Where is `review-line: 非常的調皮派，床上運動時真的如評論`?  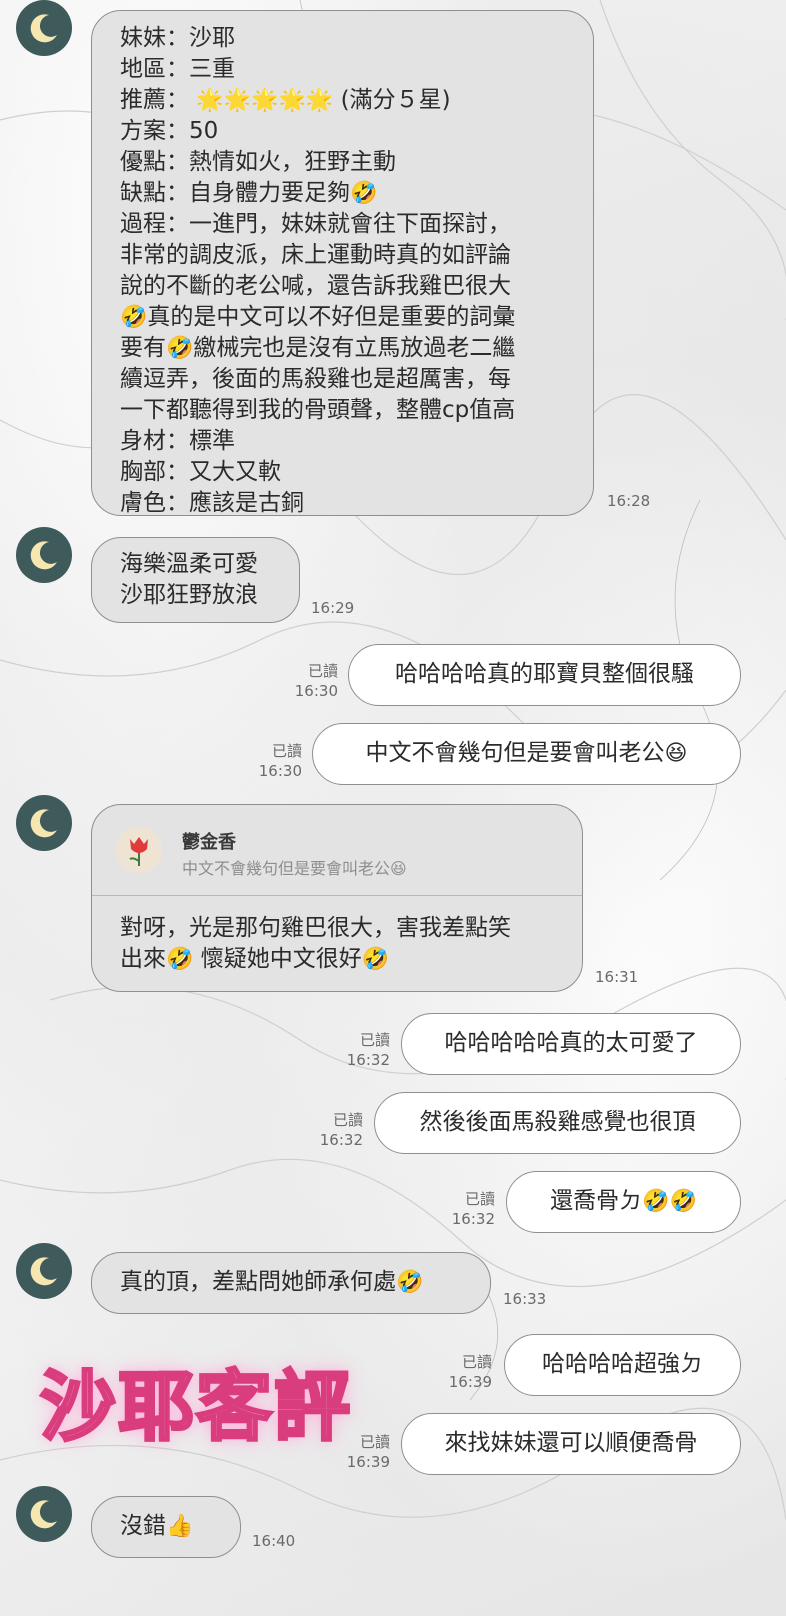
review-line: 非常的調皮派，床上運動時真的如評論 is located at coordinates (315, 255).